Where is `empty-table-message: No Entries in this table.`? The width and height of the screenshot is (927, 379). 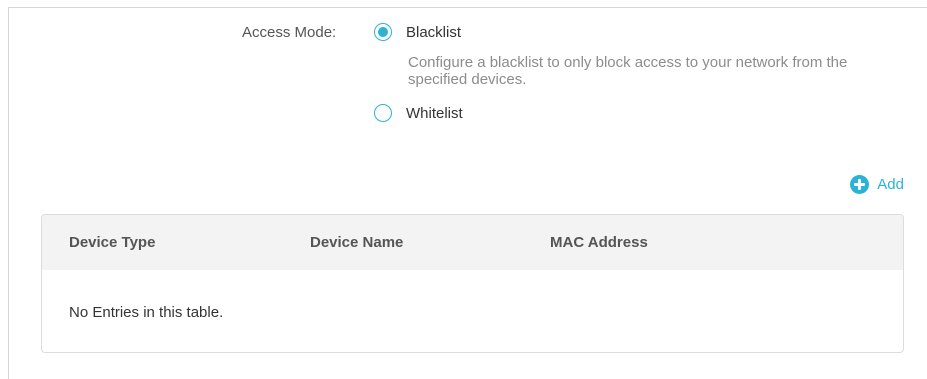
empty-table-message: No Entries in this table. is located at coordinates (146, 312).